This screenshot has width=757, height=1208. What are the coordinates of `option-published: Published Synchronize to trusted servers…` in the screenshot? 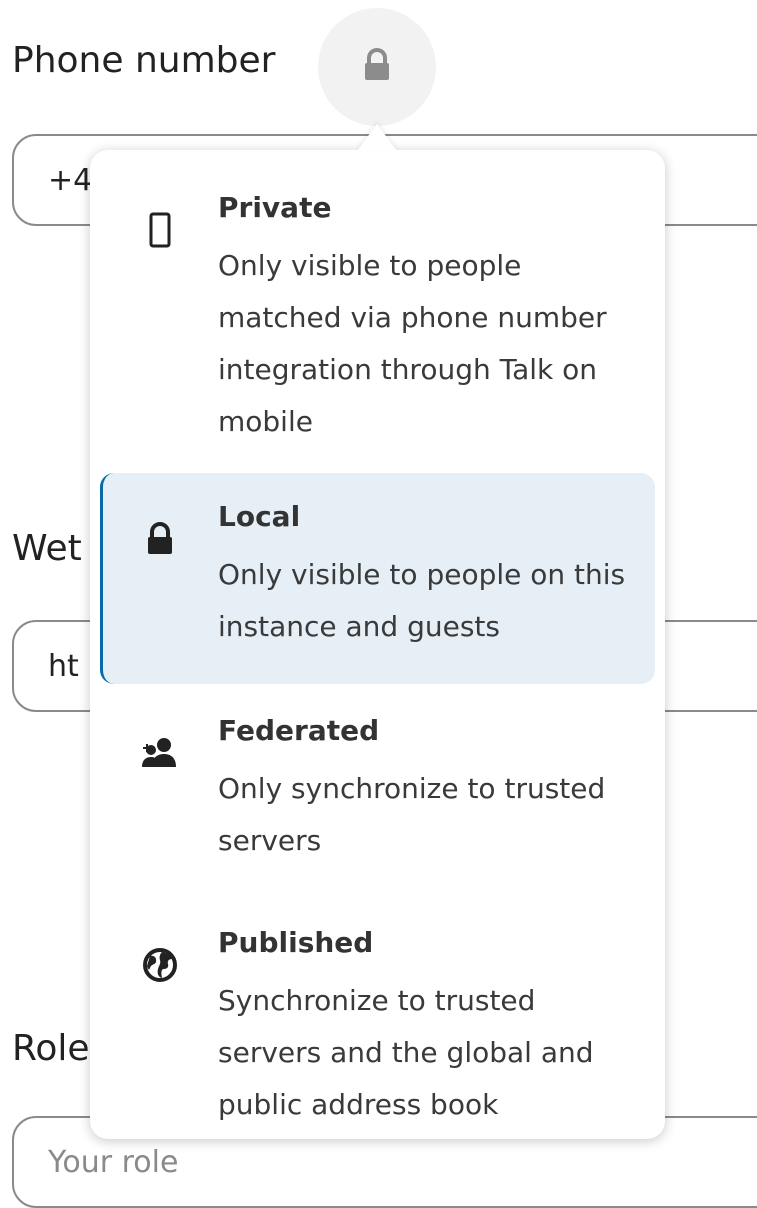 It's located at (377, 1012).